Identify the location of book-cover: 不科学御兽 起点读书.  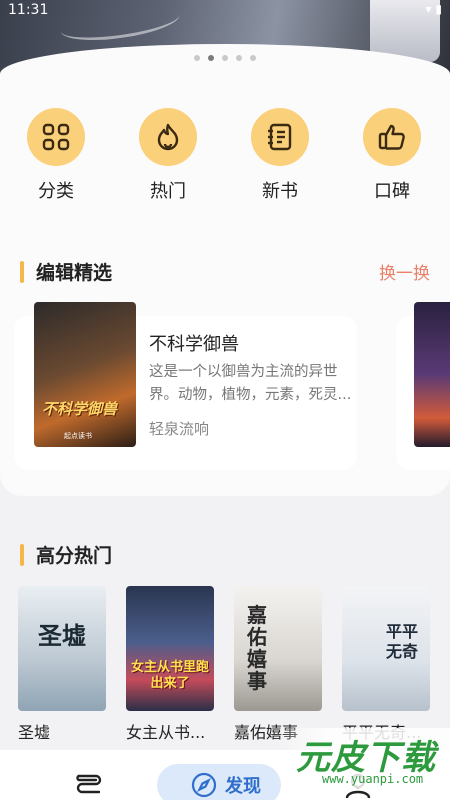
(85, 374).